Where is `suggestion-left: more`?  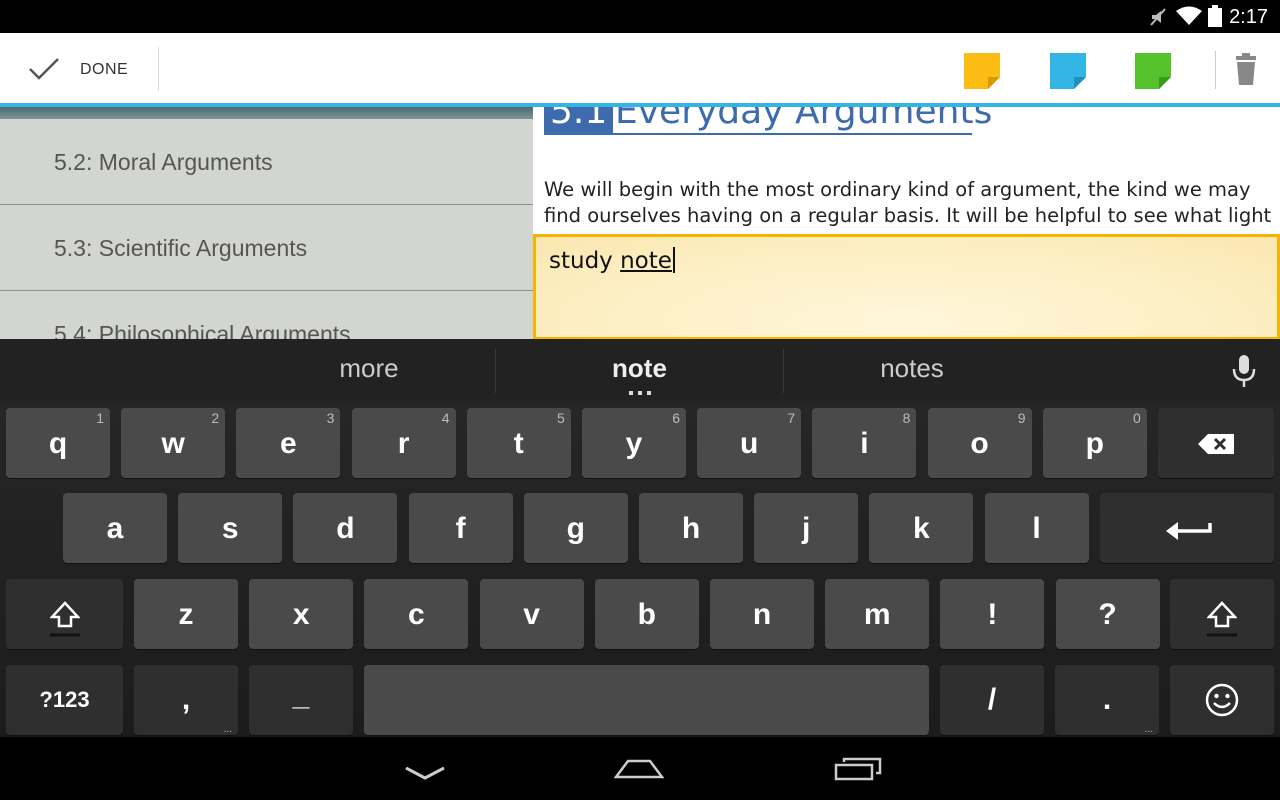
suggestion-left: more is located at coordinates (369, 368).